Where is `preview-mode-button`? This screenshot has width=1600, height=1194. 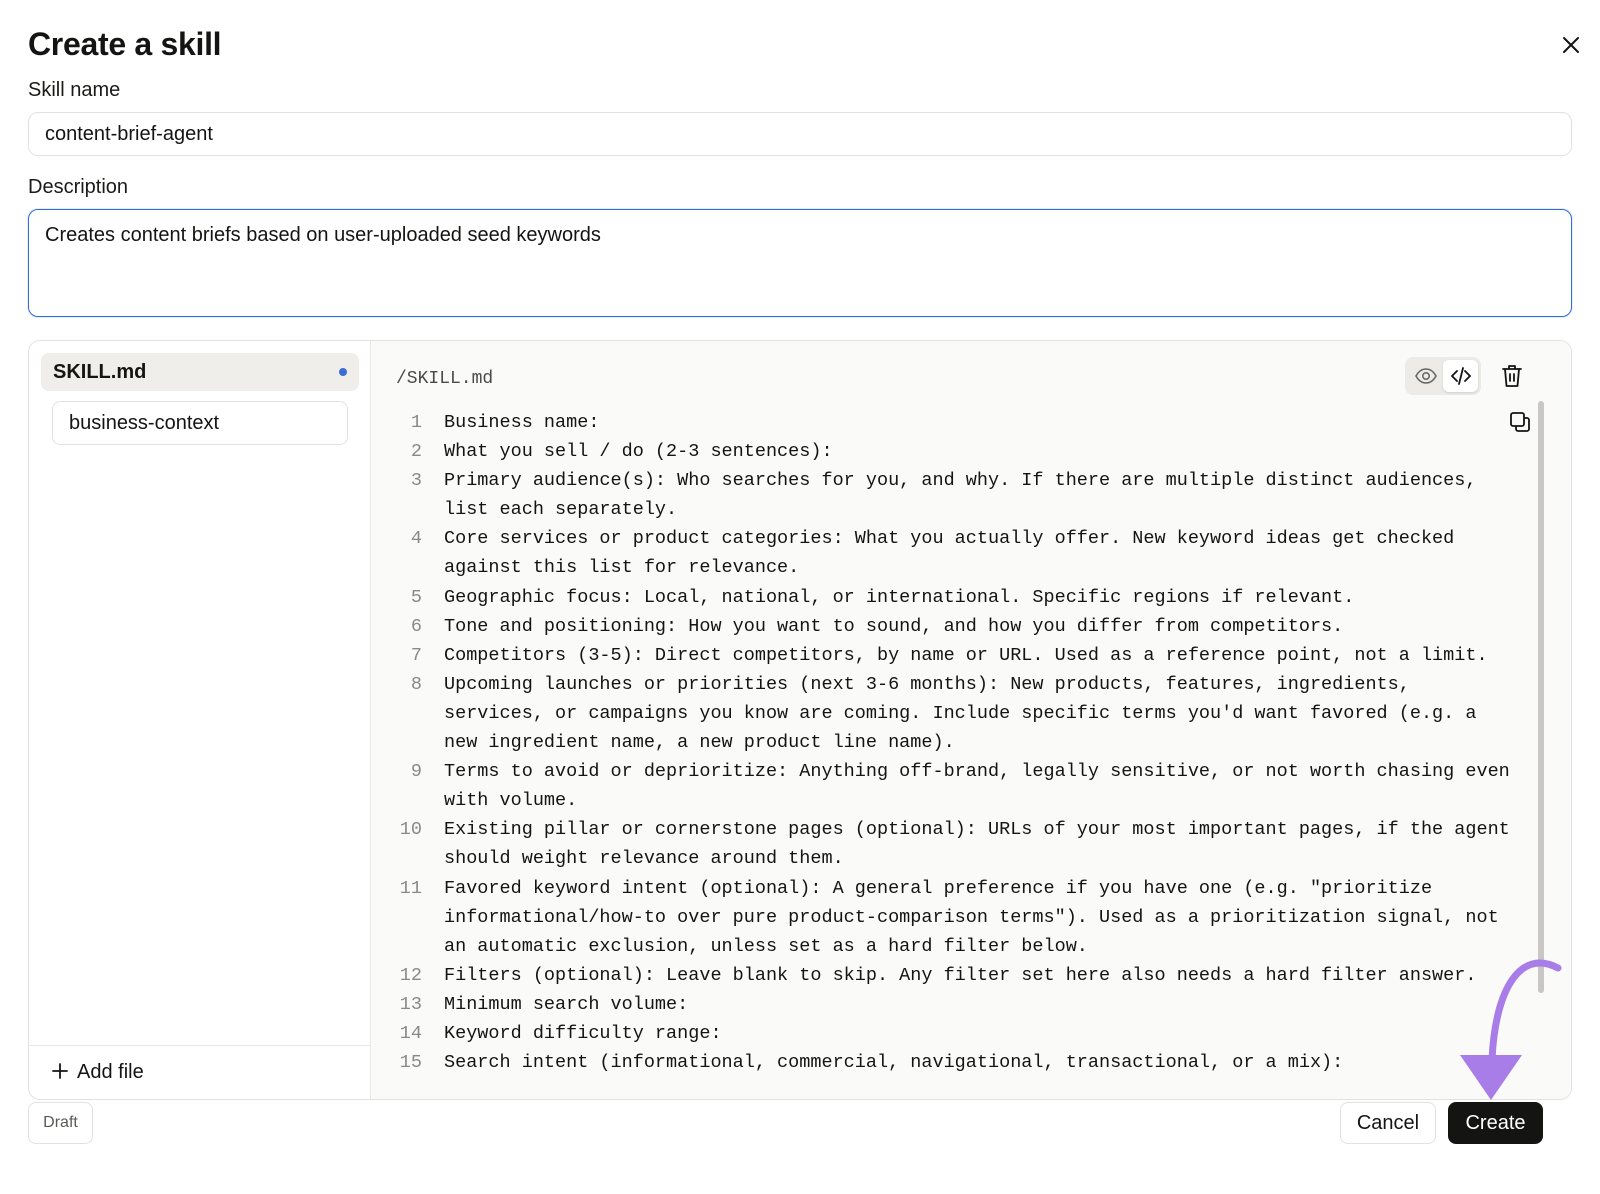
preview-mode-button is located at coordinates (1425, 376).